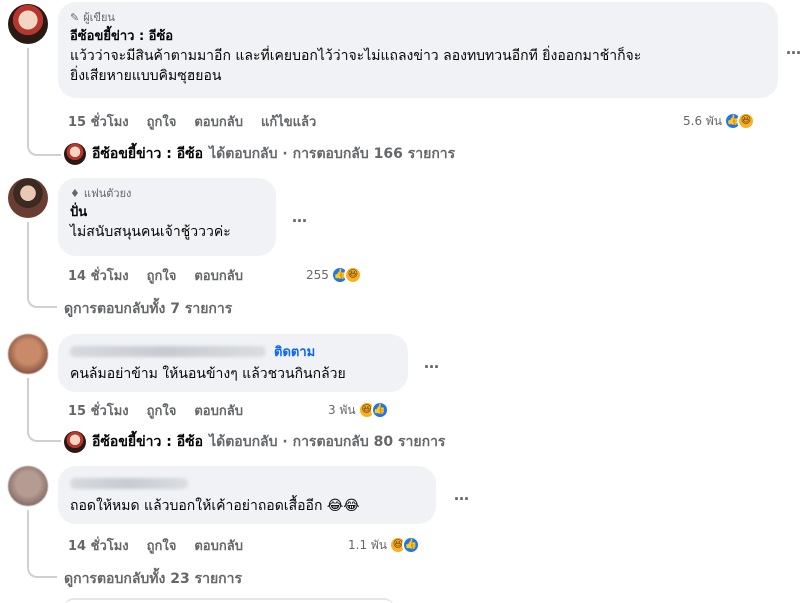 The width and height of the screenshot is (800, 603). What do you see at coordinates (294, 351) in the screenshot?
I see `follow-button: ติดตาม` at bounding box center [294, 351].